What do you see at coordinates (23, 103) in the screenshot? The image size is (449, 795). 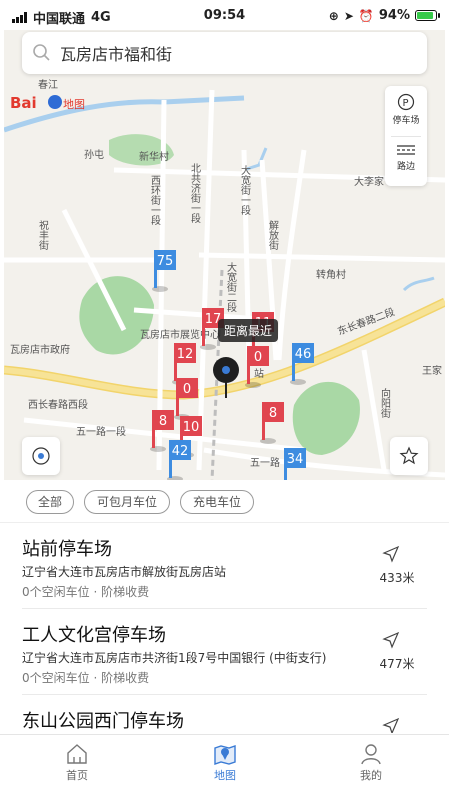 I see `svg-text: Bai` at bounding box center [23, 103].